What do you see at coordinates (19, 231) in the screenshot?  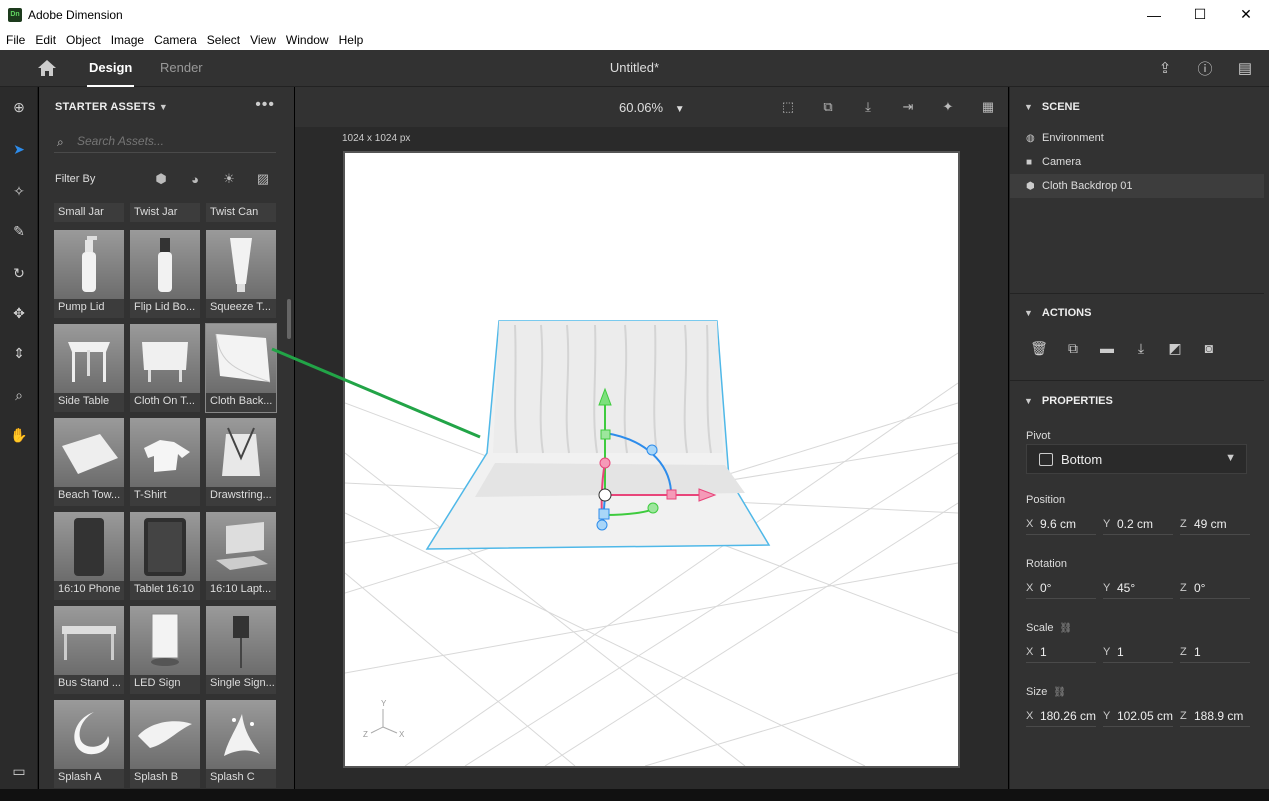 I see `eyedropper-tool-icon: ✎` at bounding box center [19, 231].